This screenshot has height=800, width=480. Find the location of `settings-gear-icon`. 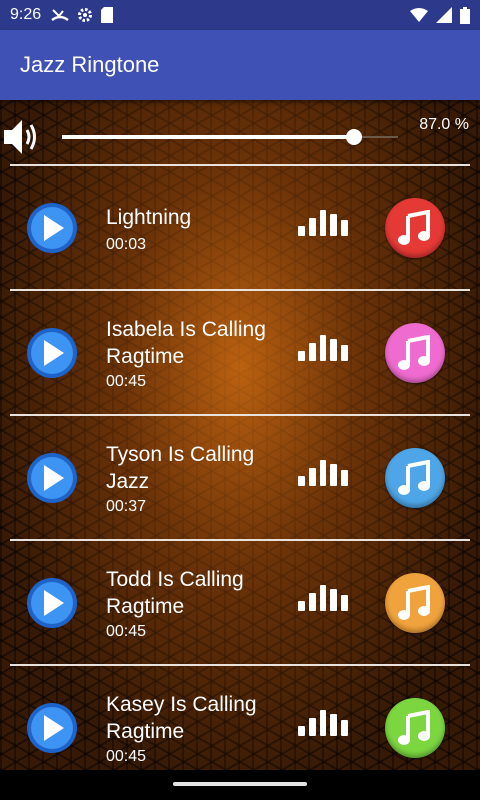

settings-gear-icon is located at coordinates (85, 15).